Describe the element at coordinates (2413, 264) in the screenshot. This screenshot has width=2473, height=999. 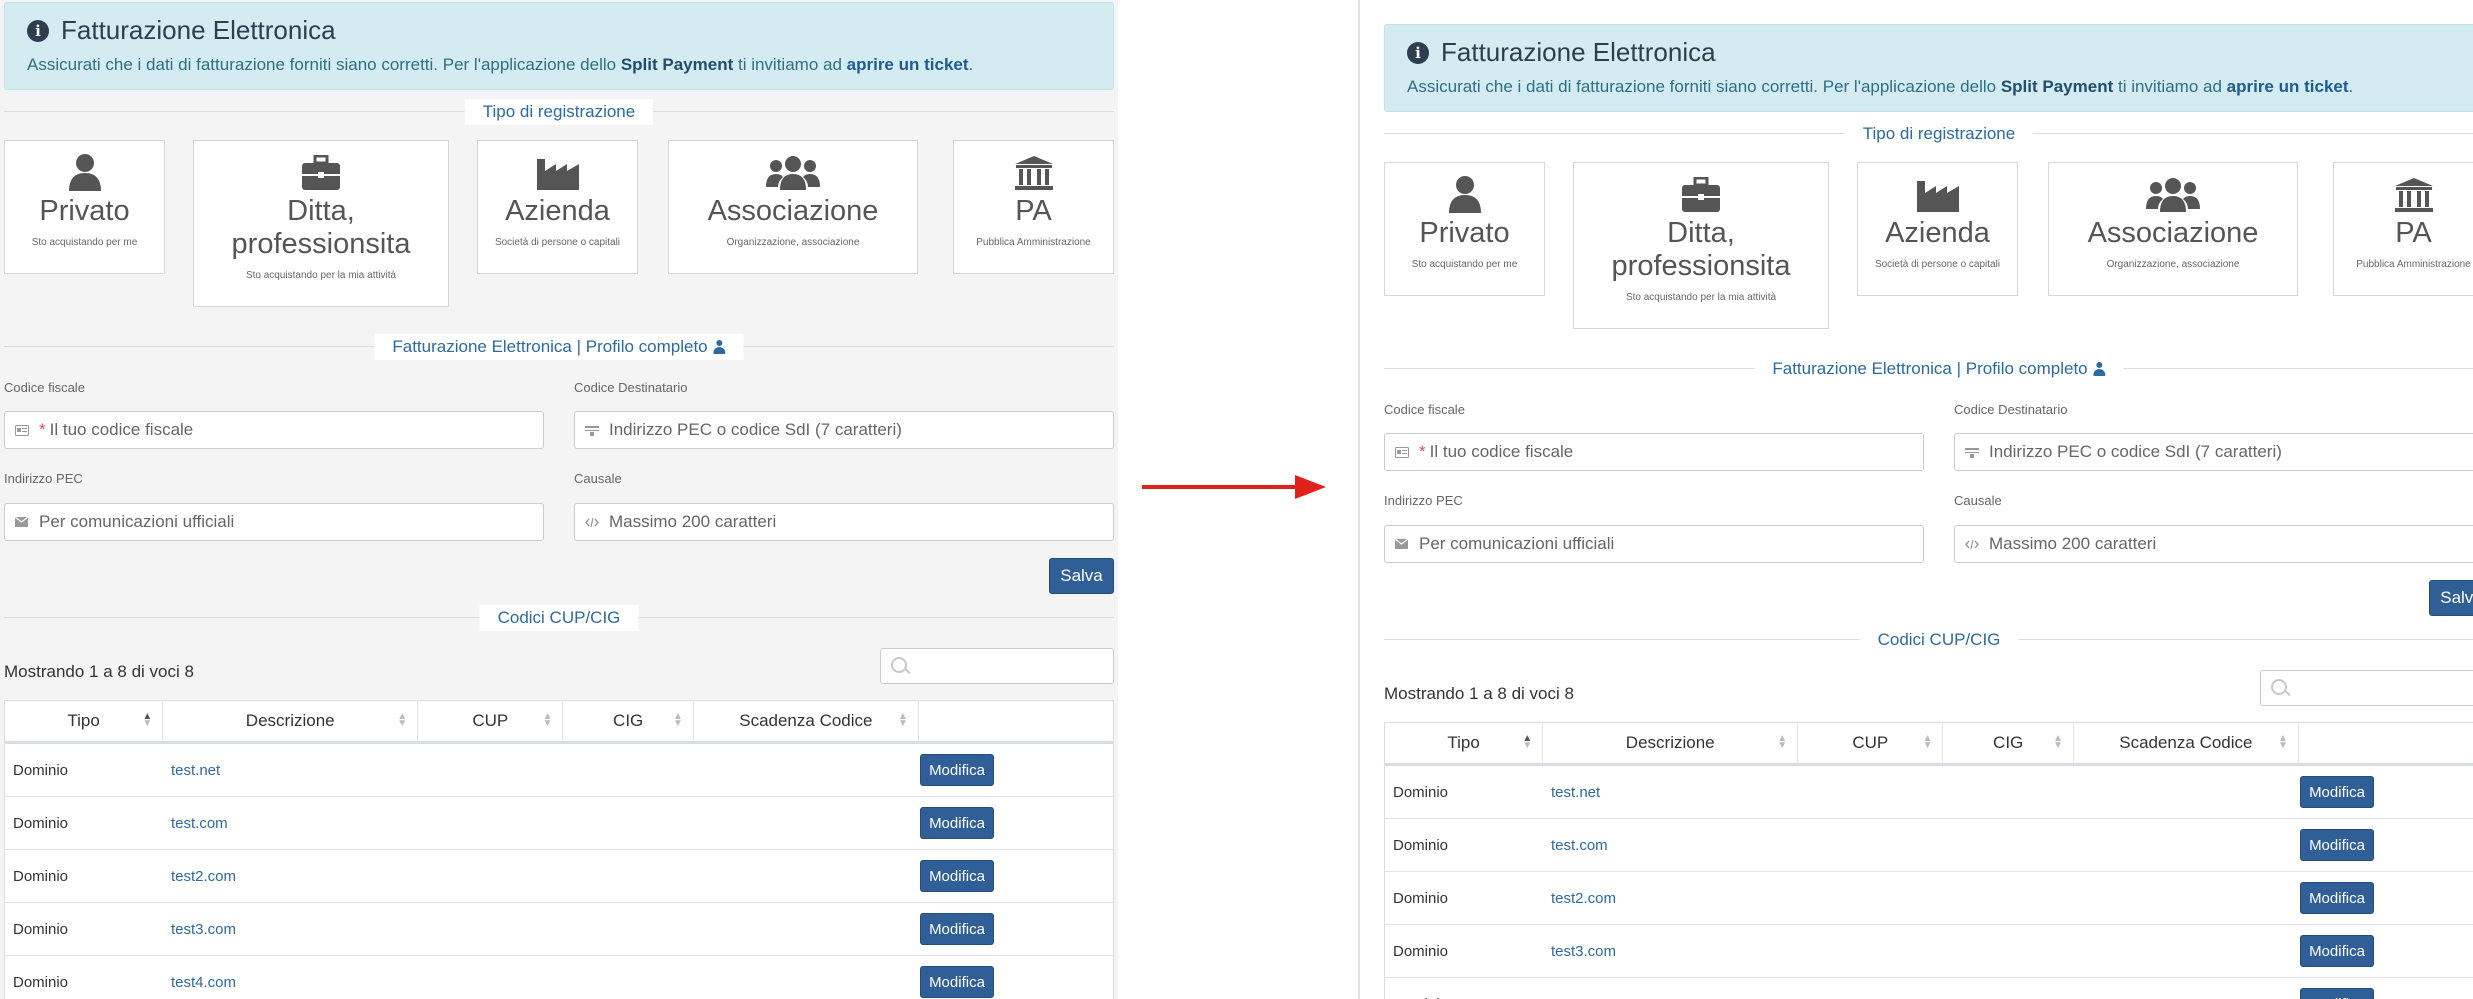
I see `card-subtitle: Pubblica Amministrazione` at that location.